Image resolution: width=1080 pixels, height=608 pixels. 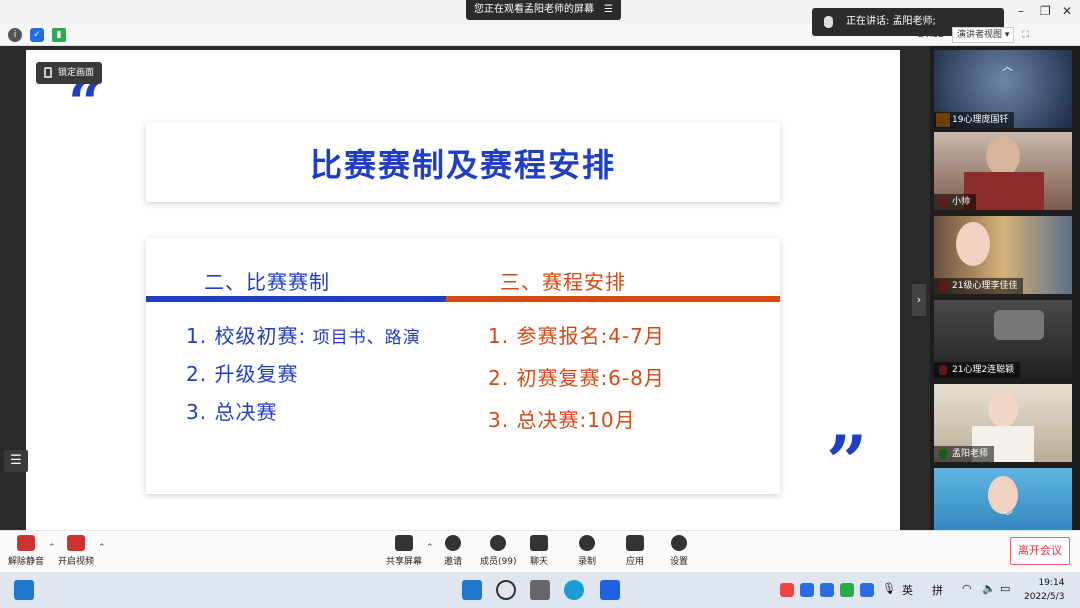 I want to click on lock-view-label: 锁定画面, so click(x=76, y=73).